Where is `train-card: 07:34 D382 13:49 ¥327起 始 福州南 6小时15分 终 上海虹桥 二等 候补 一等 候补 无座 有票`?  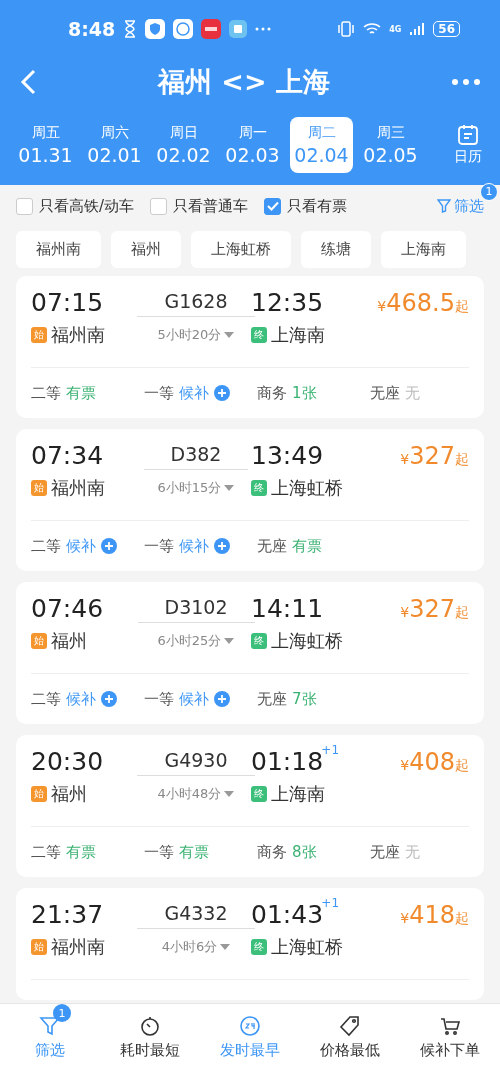
train-card: 07:34 D382 13:49 ¥327起 始 福州南 6小时15分 终 上海虹桥 二等 候补 一等 候补 无座 有票 is located at coordinates (250, 500).